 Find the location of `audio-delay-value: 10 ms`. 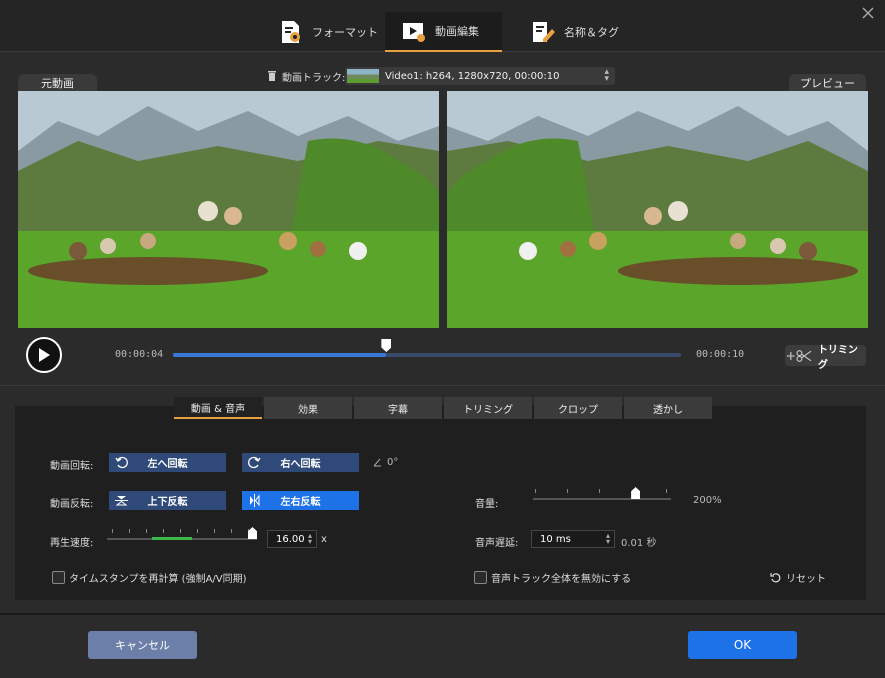

audio-delay-value: 10 ms is located at coordinates (555, 539).